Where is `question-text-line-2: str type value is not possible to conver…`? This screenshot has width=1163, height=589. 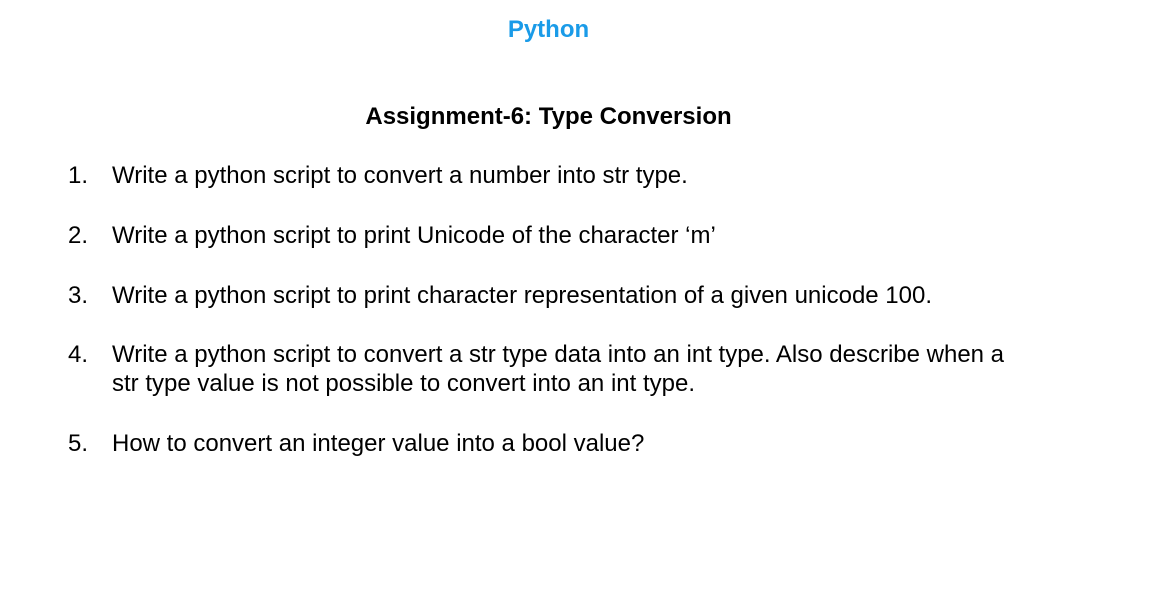
question-text-line-2: str type value is not possible to conver… is located at coordinates (403, 383).